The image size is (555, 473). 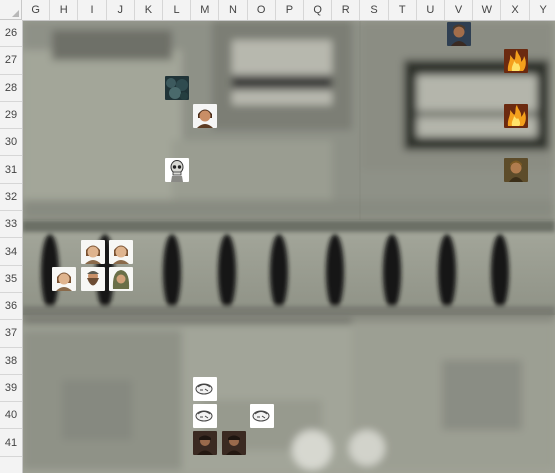 I want to click on skeleton-token, so click(x=177, y=170).